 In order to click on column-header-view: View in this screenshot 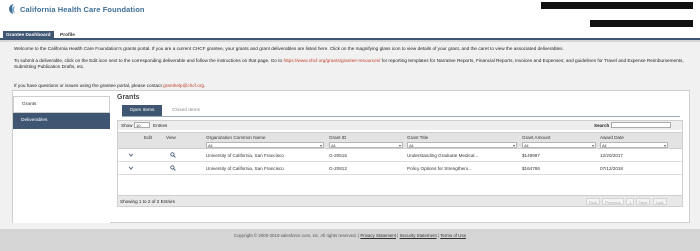, I will do `click(171, 137)`.